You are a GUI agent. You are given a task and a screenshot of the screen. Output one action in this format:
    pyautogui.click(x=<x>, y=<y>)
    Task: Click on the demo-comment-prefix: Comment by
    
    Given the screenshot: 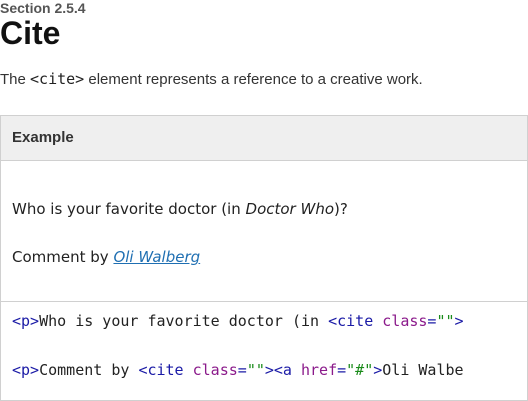 What is the action you would take?
    pyautogui.click(x=63, y=257)
    